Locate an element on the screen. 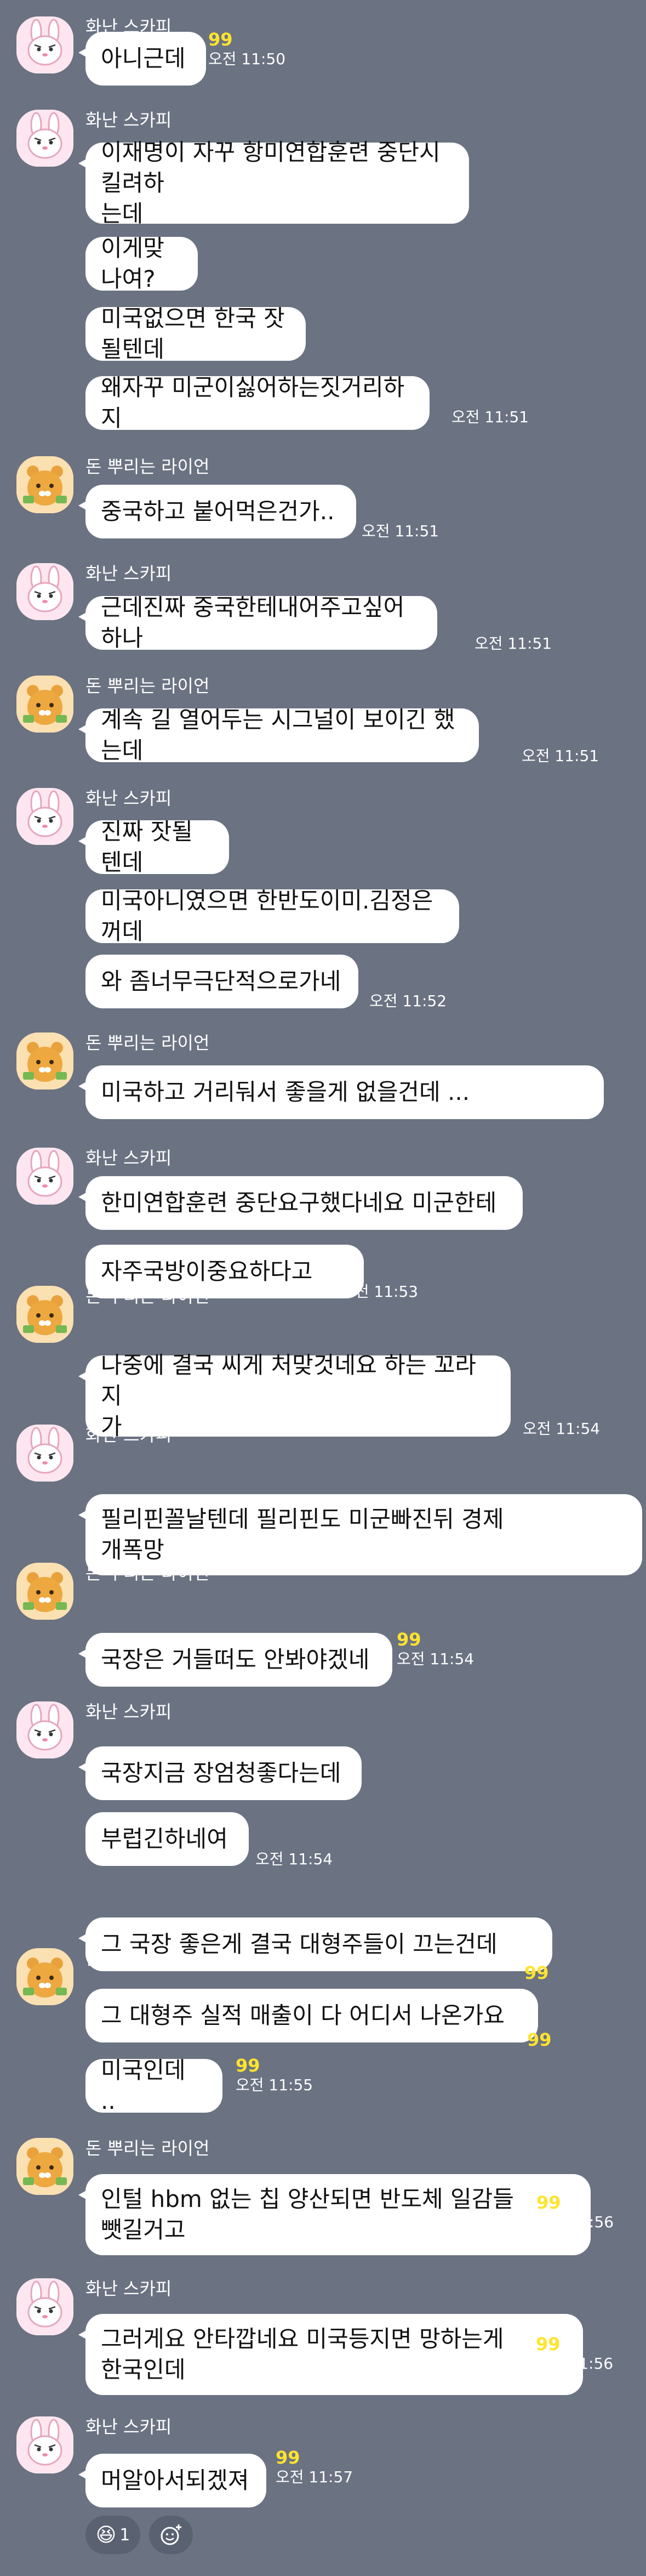 This screenshot has height=2576, width=646. add-emoji-icon is located at coordinates (171, 2534).